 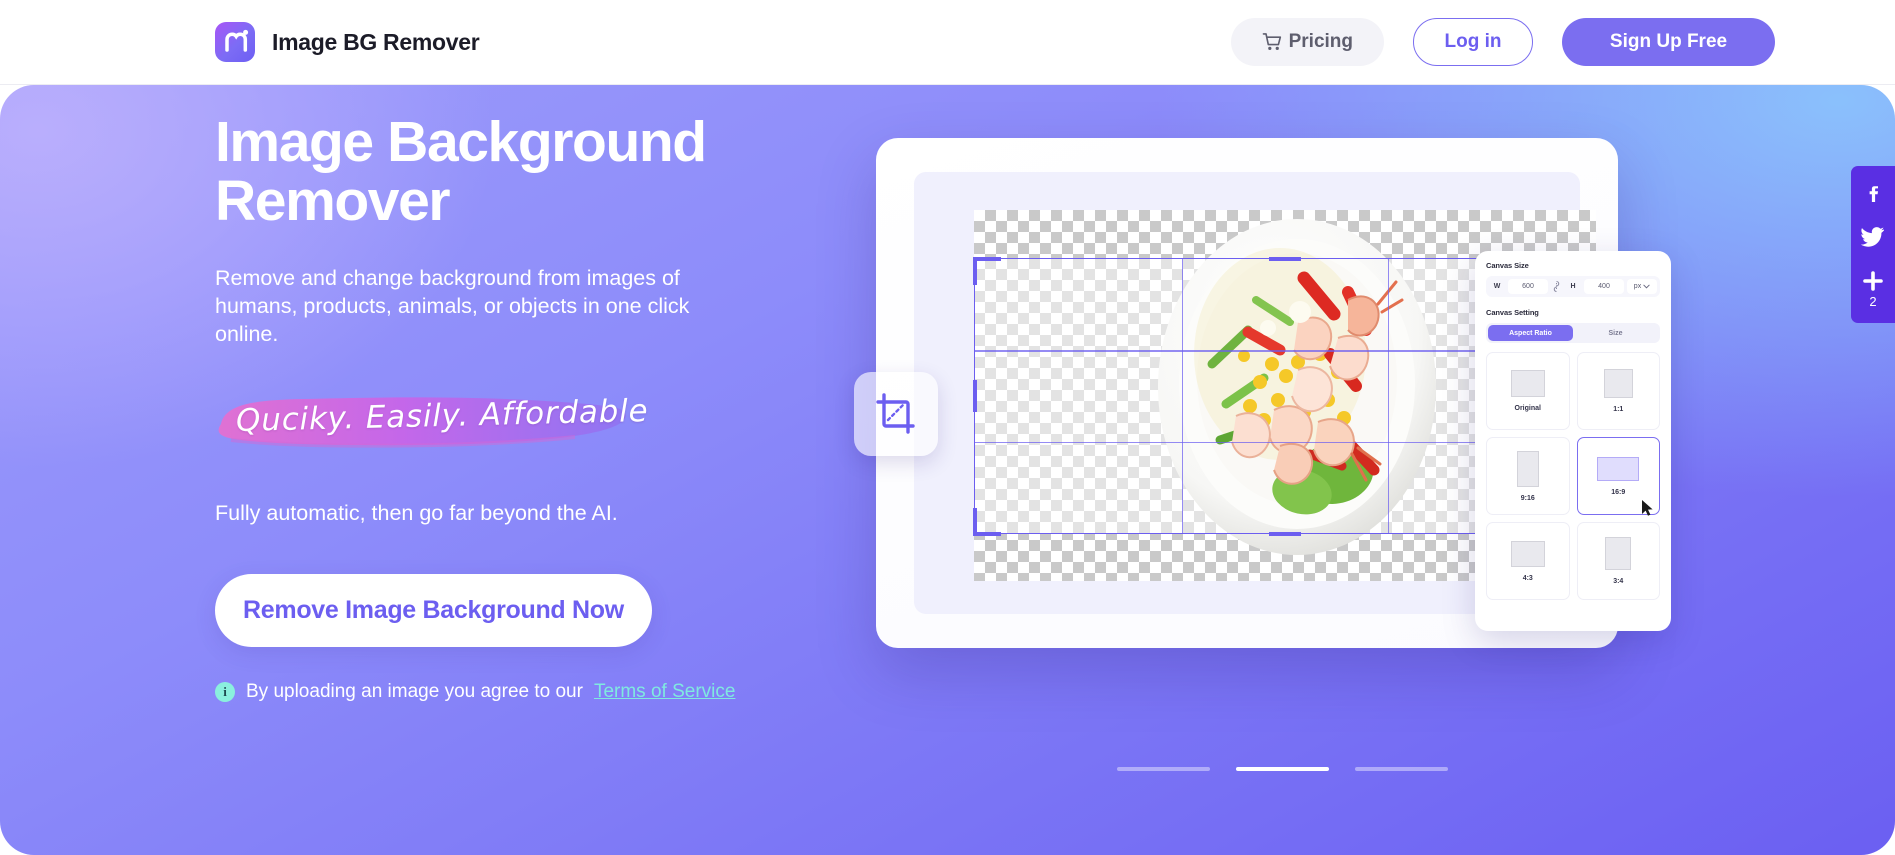 I want to click on chevron-down-icon, so click(x=1646, y=286).